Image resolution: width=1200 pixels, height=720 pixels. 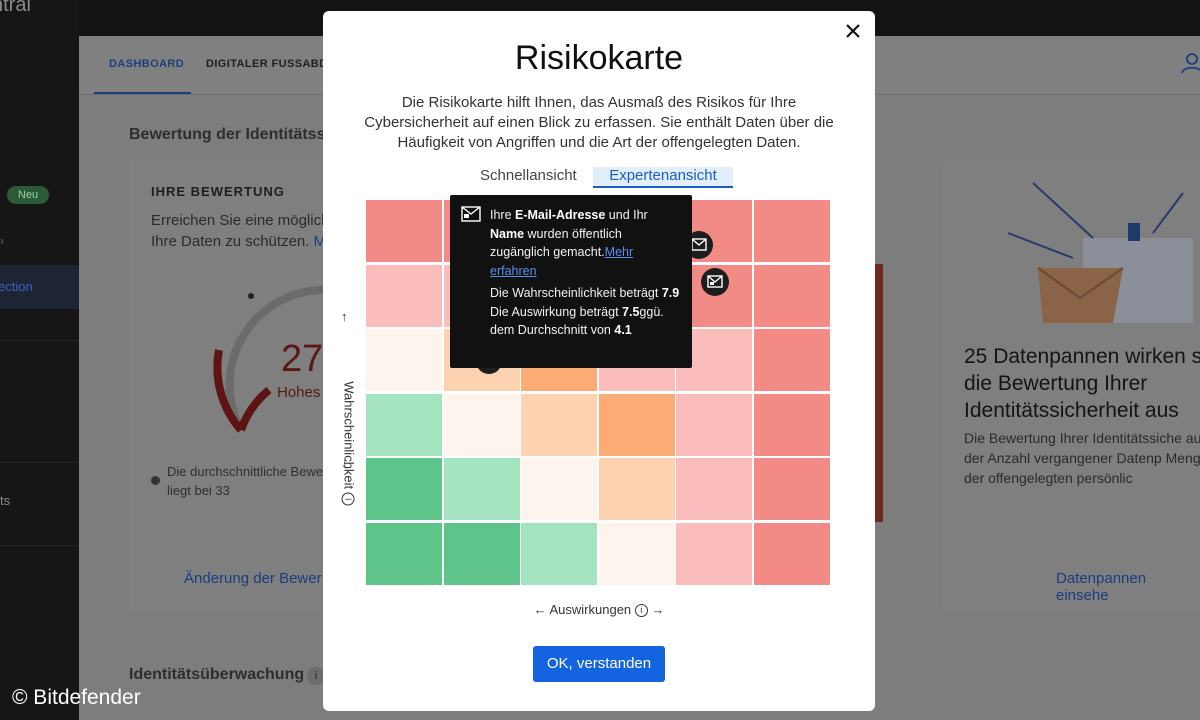 What do you see at coordinates (699, 244) in the screenshot?
I see `mail-icon` at bounding box center [699, 244].